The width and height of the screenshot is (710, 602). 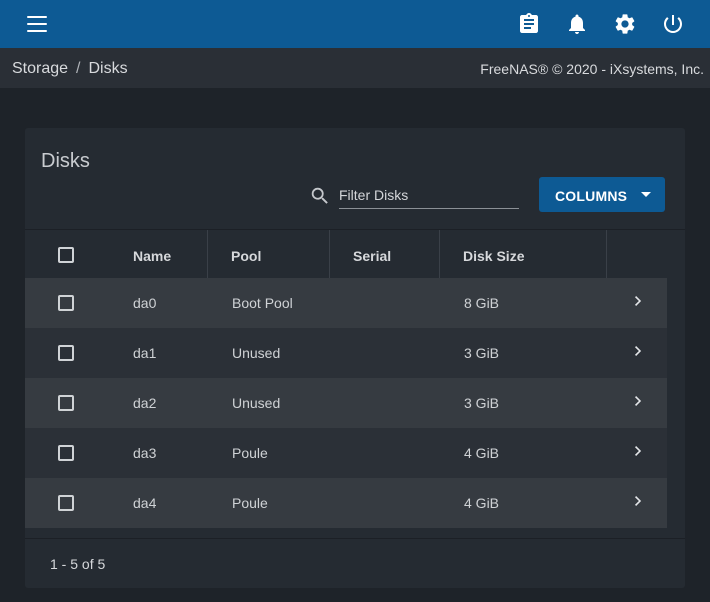 I want to click on columns-button: COLUMNS, so click(x=602, y=194).